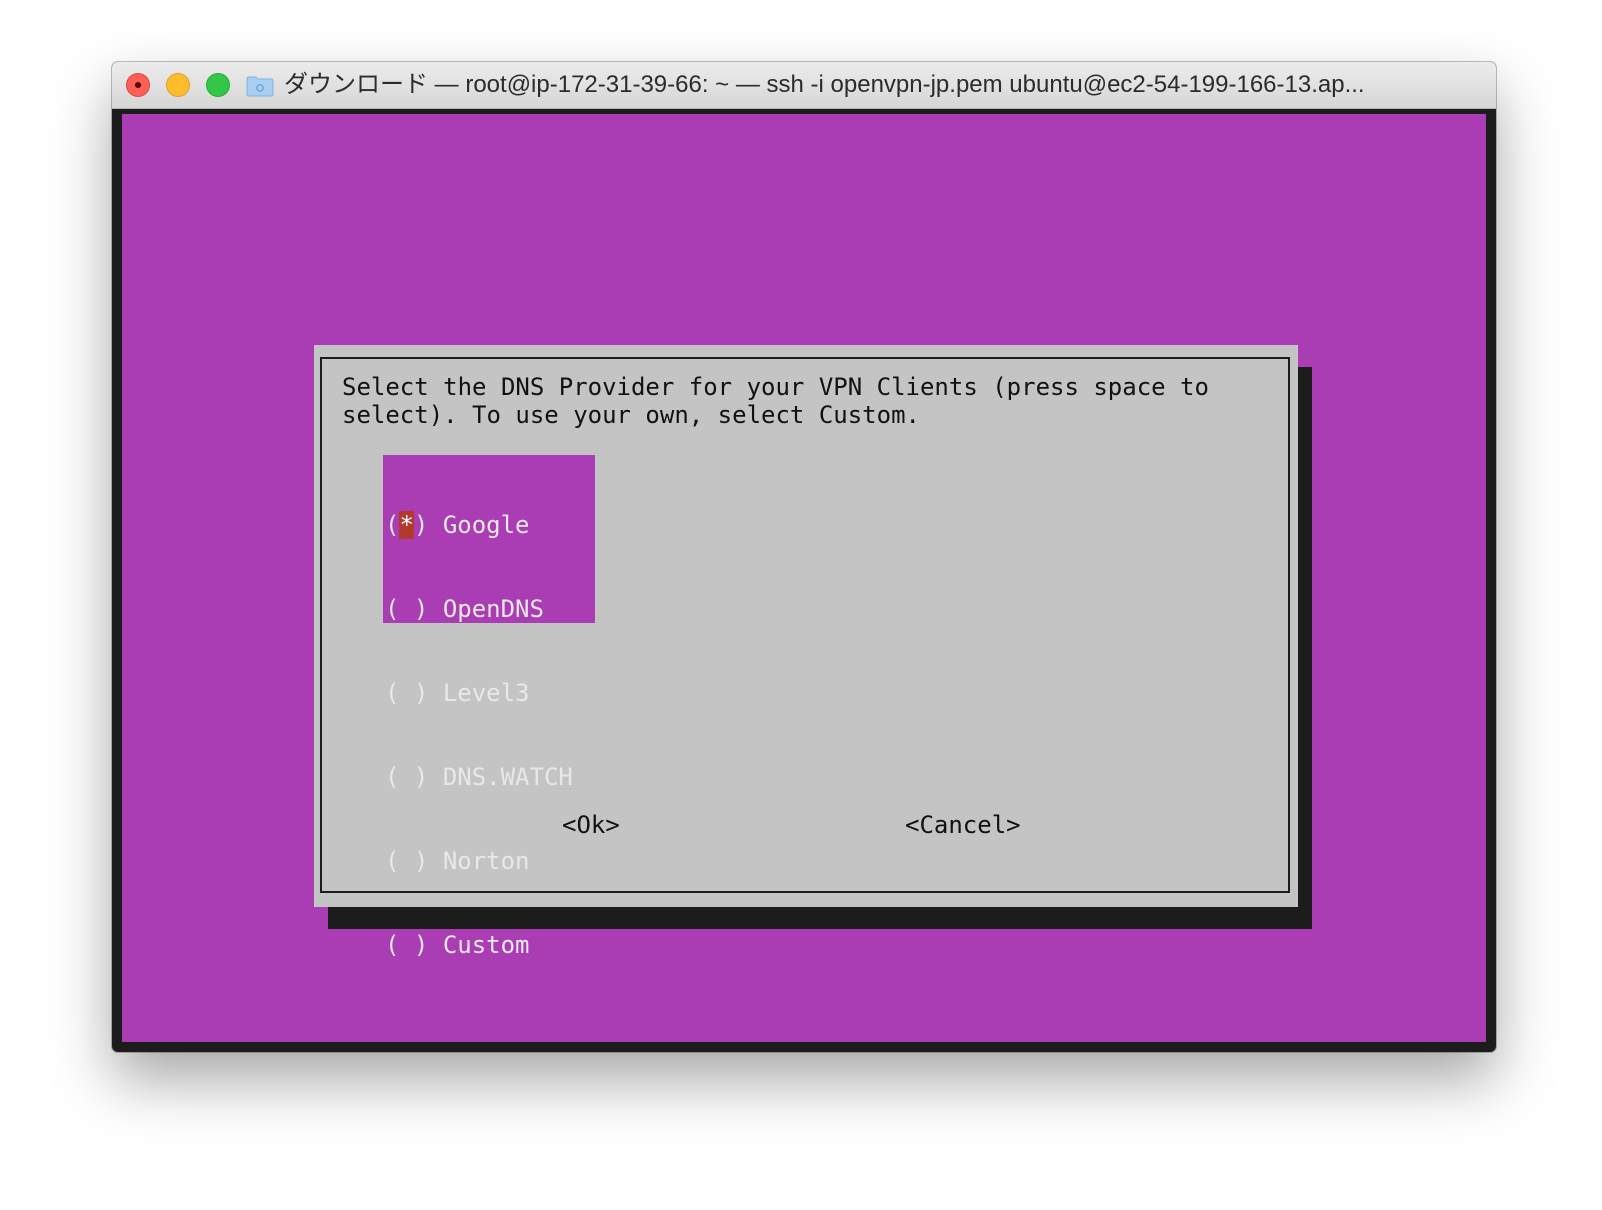 The height and width of the screenshot is (1210, 1602). I want to click on radio-option-google: (*) Google, so click(489, 525).